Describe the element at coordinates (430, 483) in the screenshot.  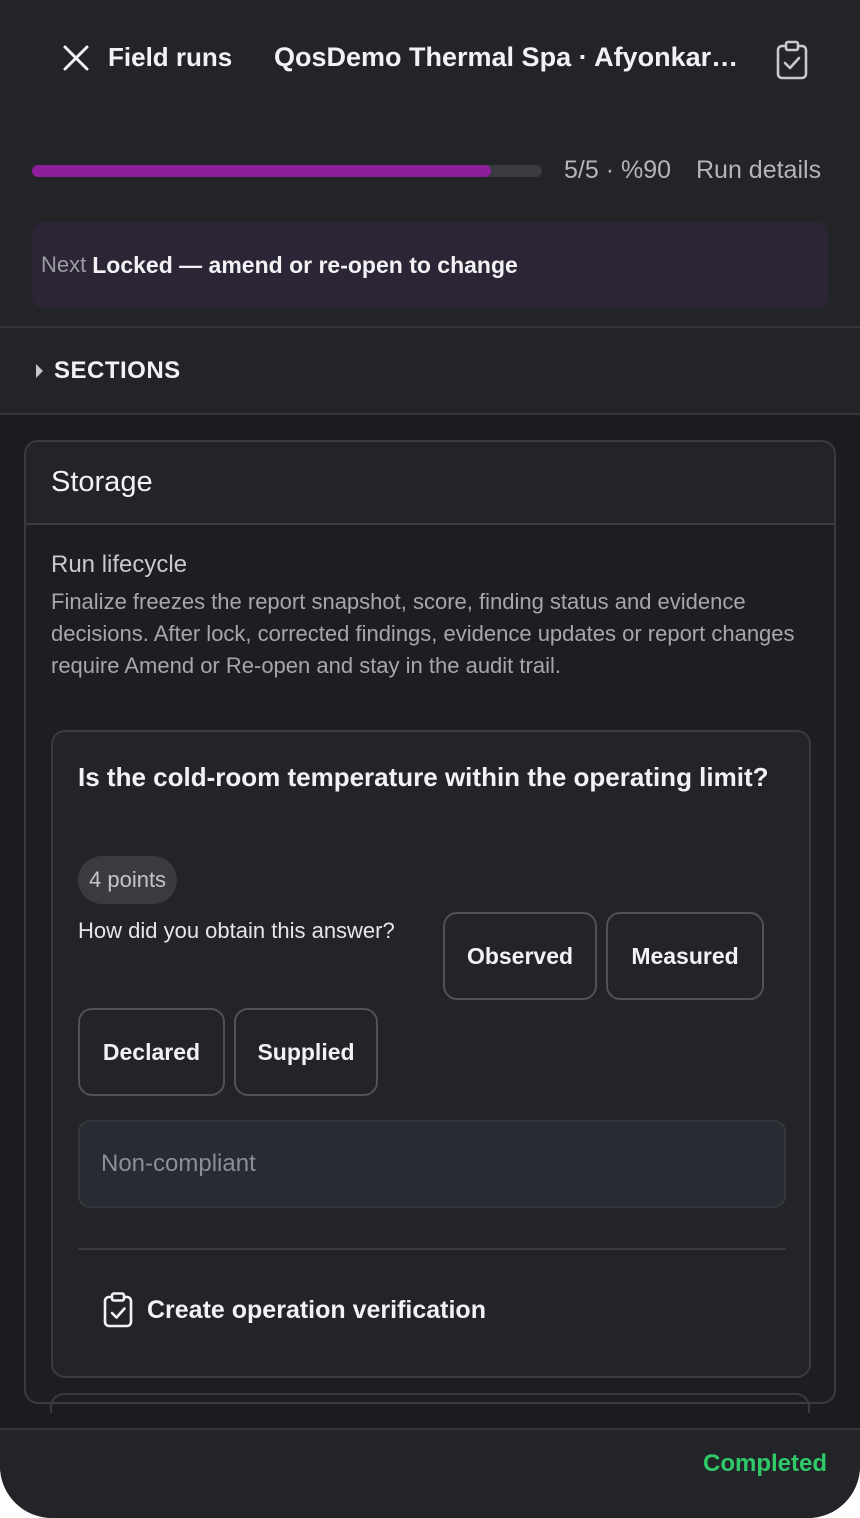
I see `storage-header: Storage` at that location.